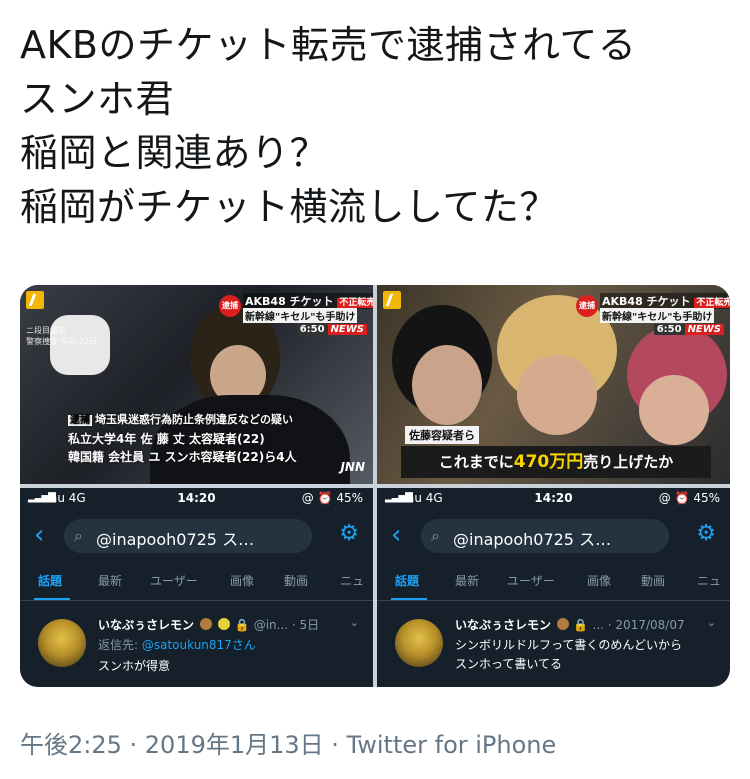 This screenshot has width=750, height=779. I want to click on tweet-author: いなぷぅさレモン 🔒 @in... · 5日, so click(208, 624).